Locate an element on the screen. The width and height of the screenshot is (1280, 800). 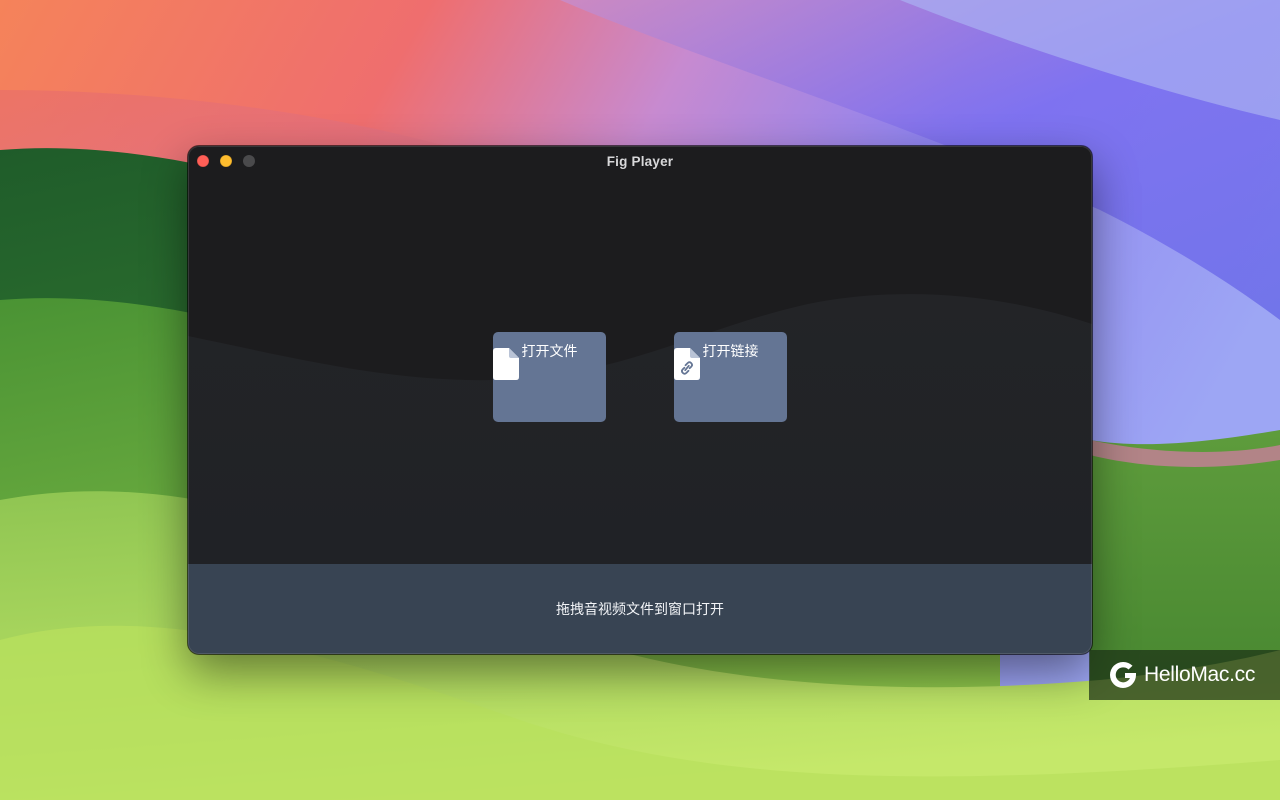
document-link-icon is located at coordinates (687, 364).